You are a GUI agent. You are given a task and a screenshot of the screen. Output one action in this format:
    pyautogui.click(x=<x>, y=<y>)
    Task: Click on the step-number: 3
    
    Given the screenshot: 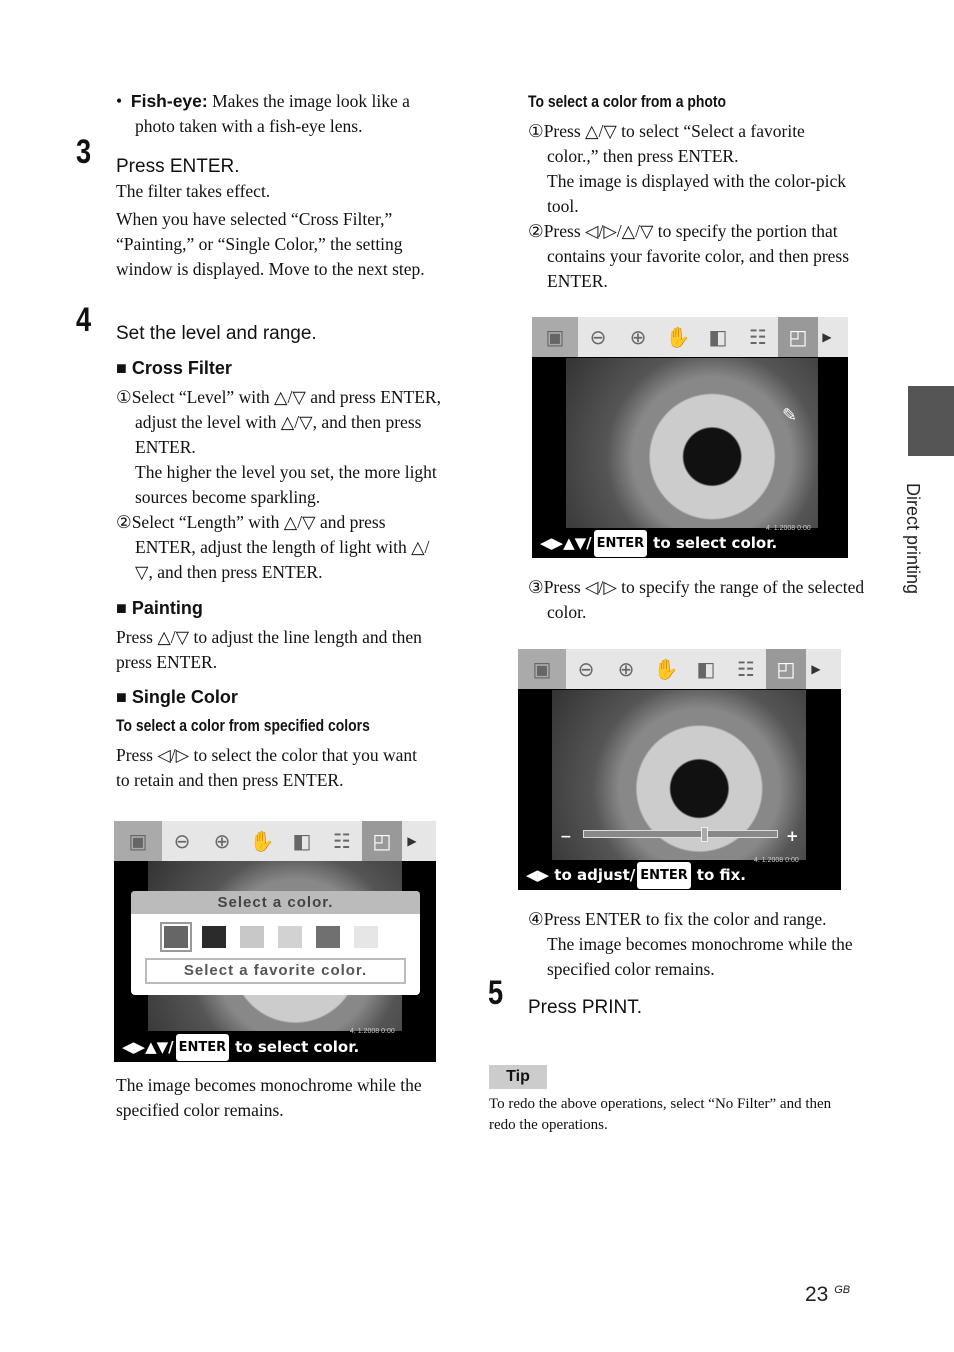 What is the action you would take?
    pyautogui.click(x=84, y=152)
    